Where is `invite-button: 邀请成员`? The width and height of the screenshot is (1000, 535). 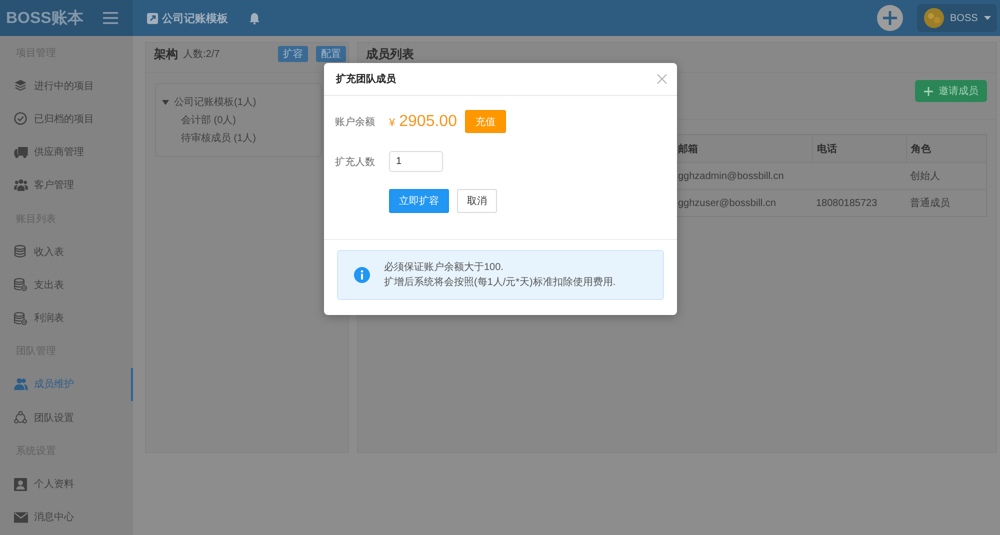 invite-button: 邀请成员 is located at coordinates (951, 91).